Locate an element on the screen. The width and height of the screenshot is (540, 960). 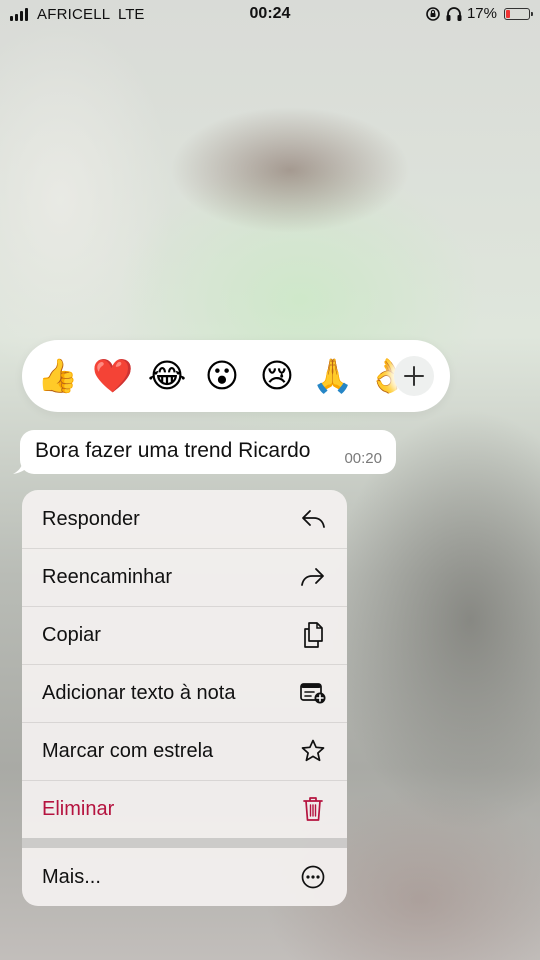
menu-item-copy: Copiar is located at coordinates (184, 635).